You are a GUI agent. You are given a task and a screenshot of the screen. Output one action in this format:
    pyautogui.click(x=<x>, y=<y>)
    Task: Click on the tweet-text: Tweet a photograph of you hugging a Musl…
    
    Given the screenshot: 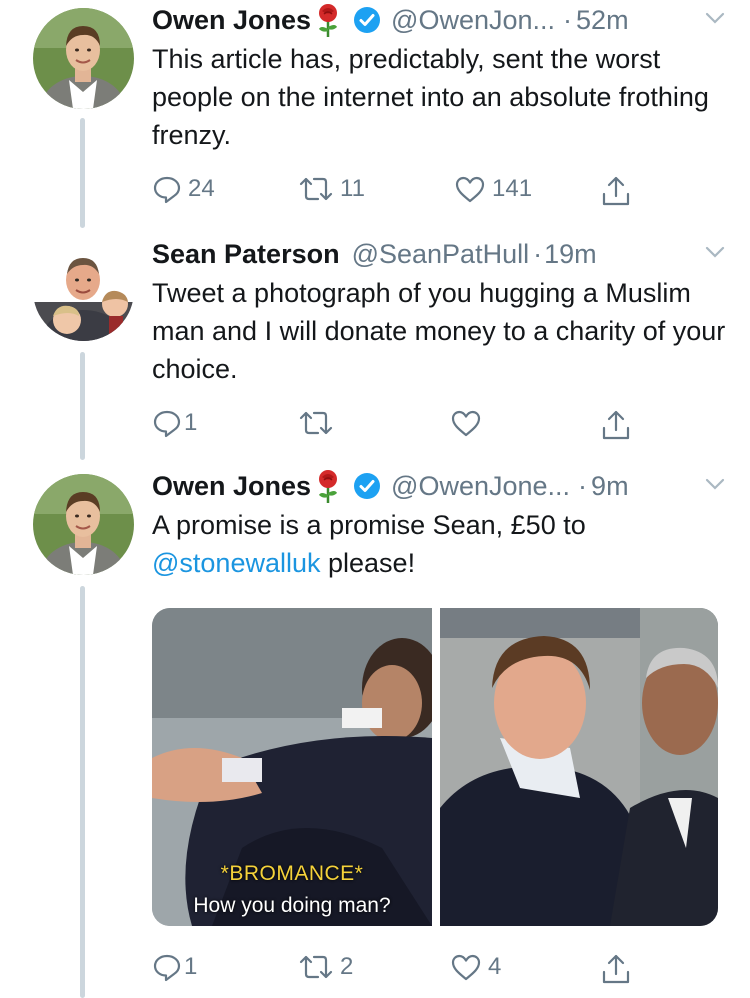 What is the action you would take?
    pyautogui.click(x=439, y=331)
    